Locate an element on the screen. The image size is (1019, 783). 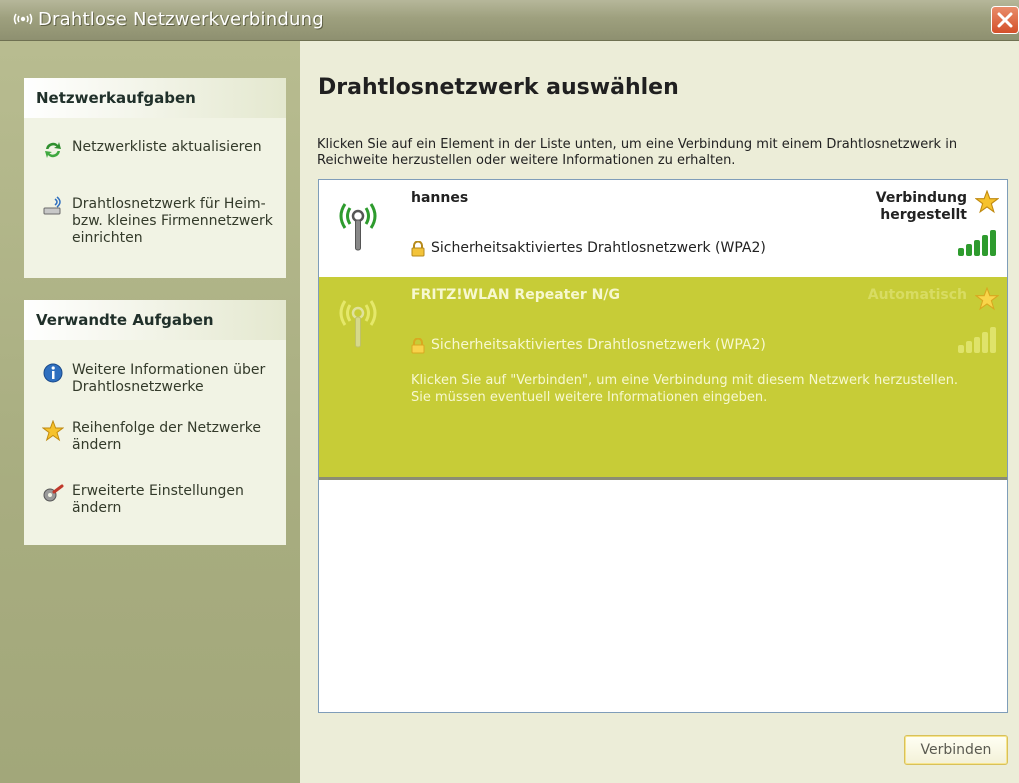
task-label: Netzwerkliste aktualisieren is located at coordinates (167, 147).